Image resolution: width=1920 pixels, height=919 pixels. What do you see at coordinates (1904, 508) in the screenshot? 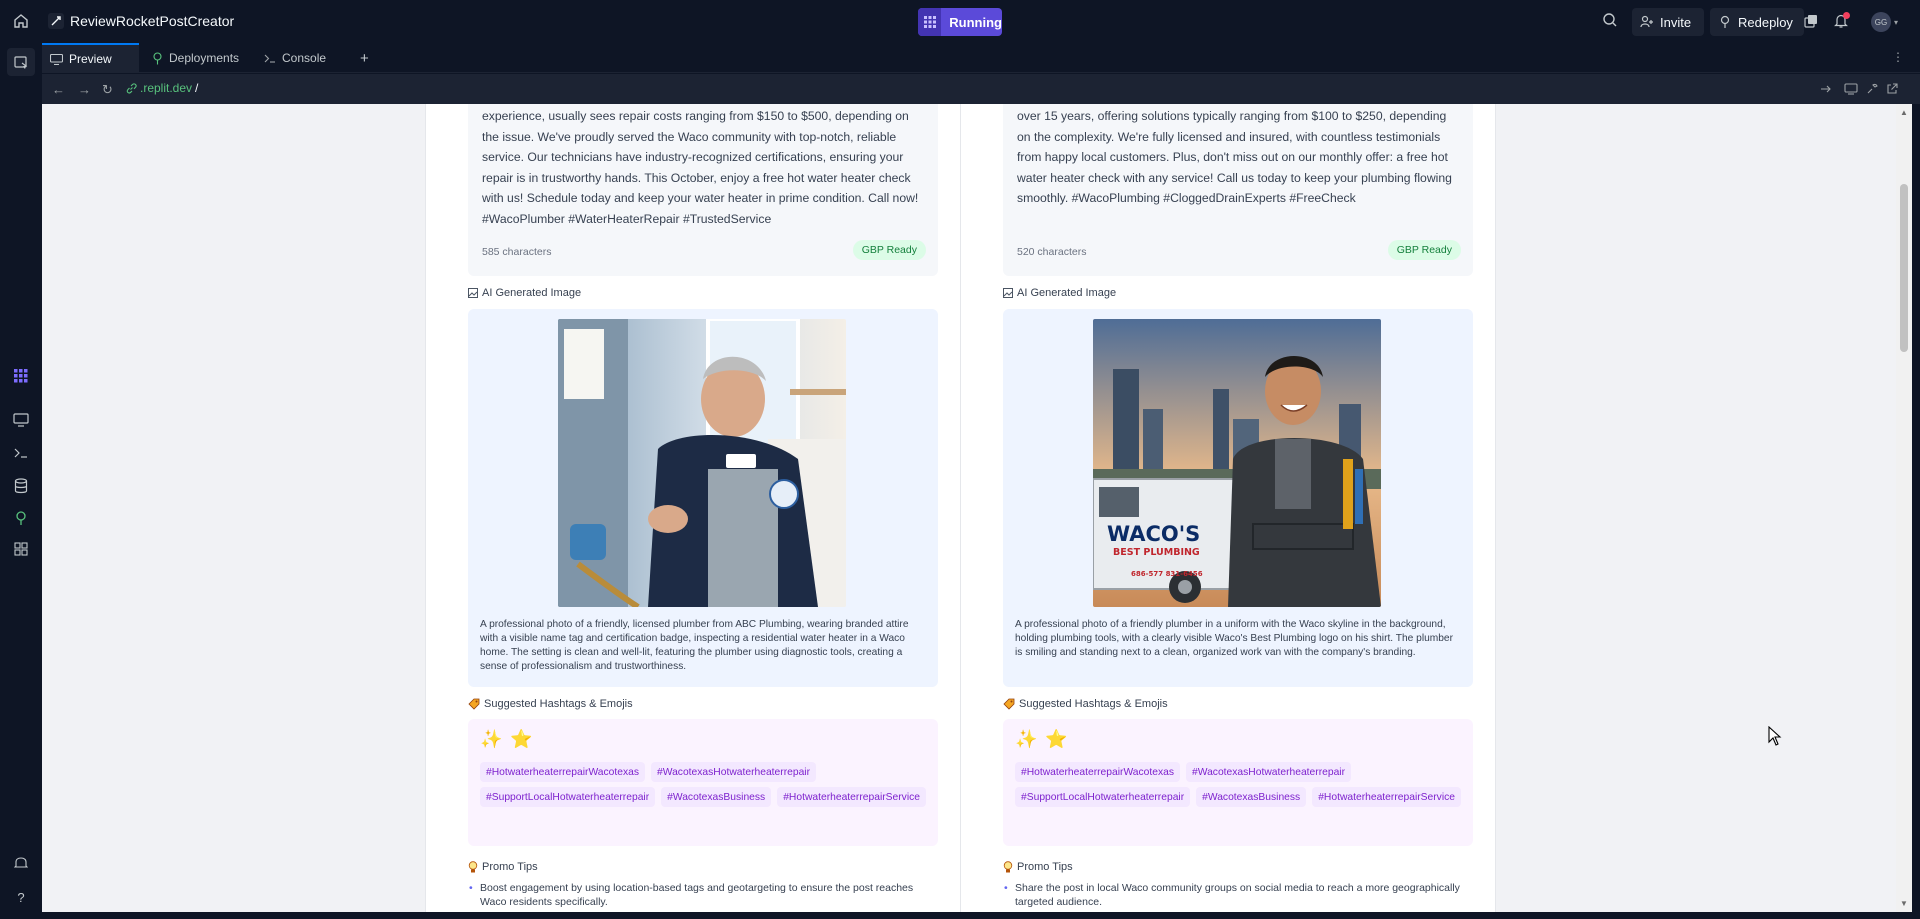
I see `scrollbar: ▲ ▼` at bounding box center [1904, 508].